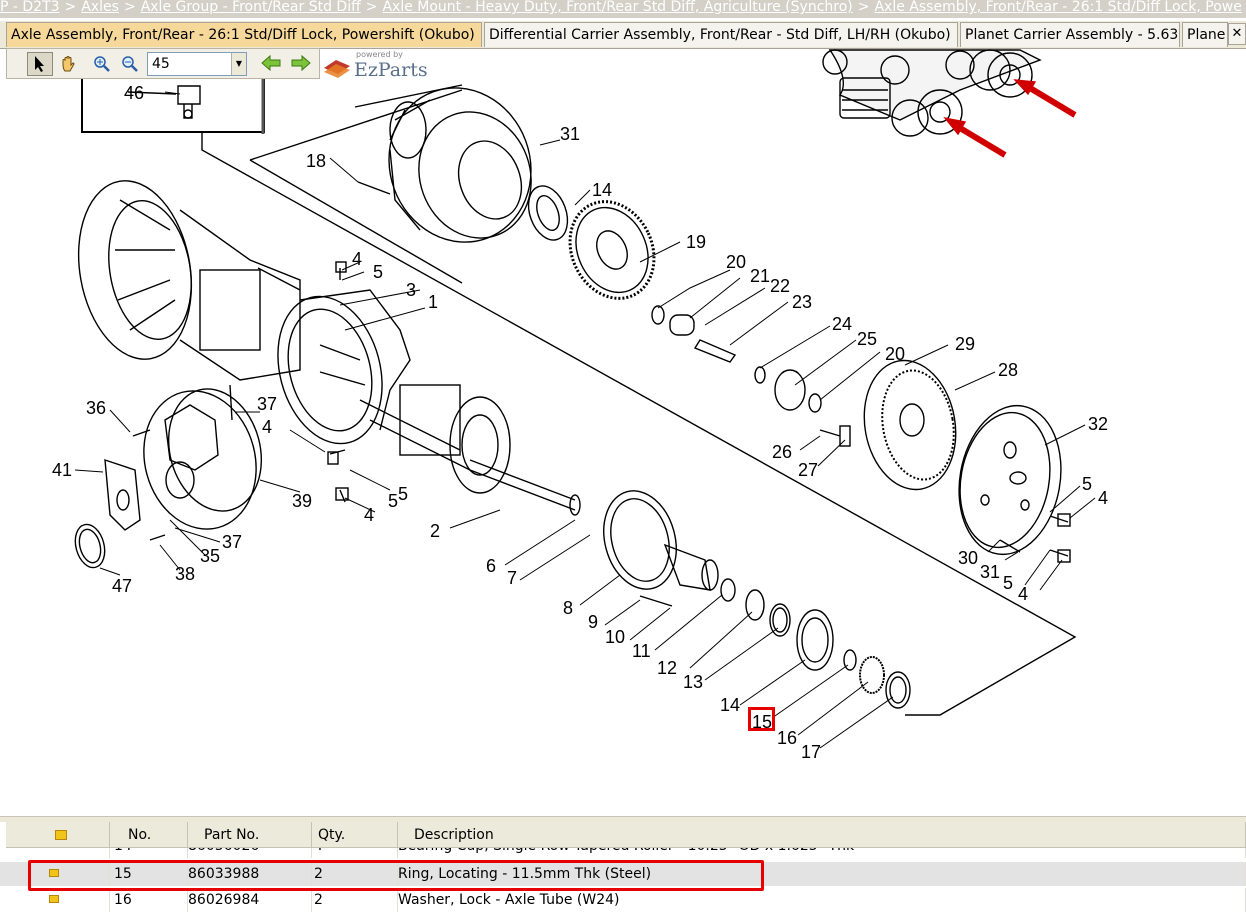 Image resolution: width=1246 pixels, height=914 pixels. What do you see at coordinates (730, 705) in the screenshot?
I see `callout-14b: 14` at bounding box center [730, 705].